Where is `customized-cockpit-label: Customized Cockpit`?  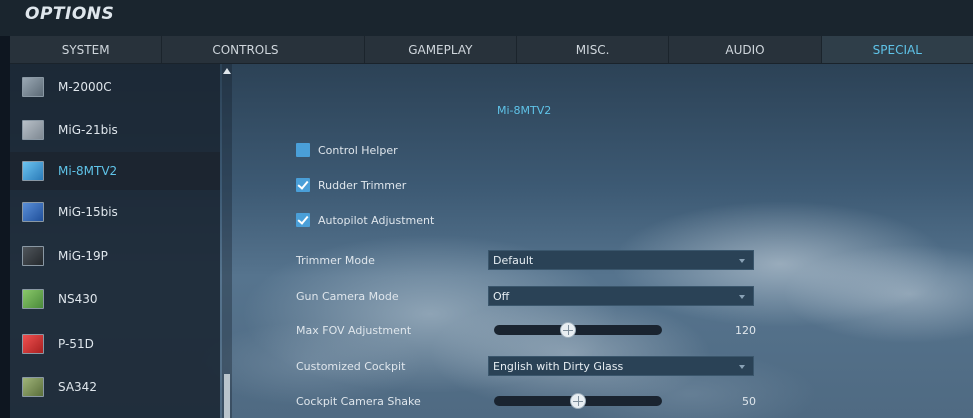
customized-cockpit-label: Customized Cockpit is located at coordinates (351, 366).